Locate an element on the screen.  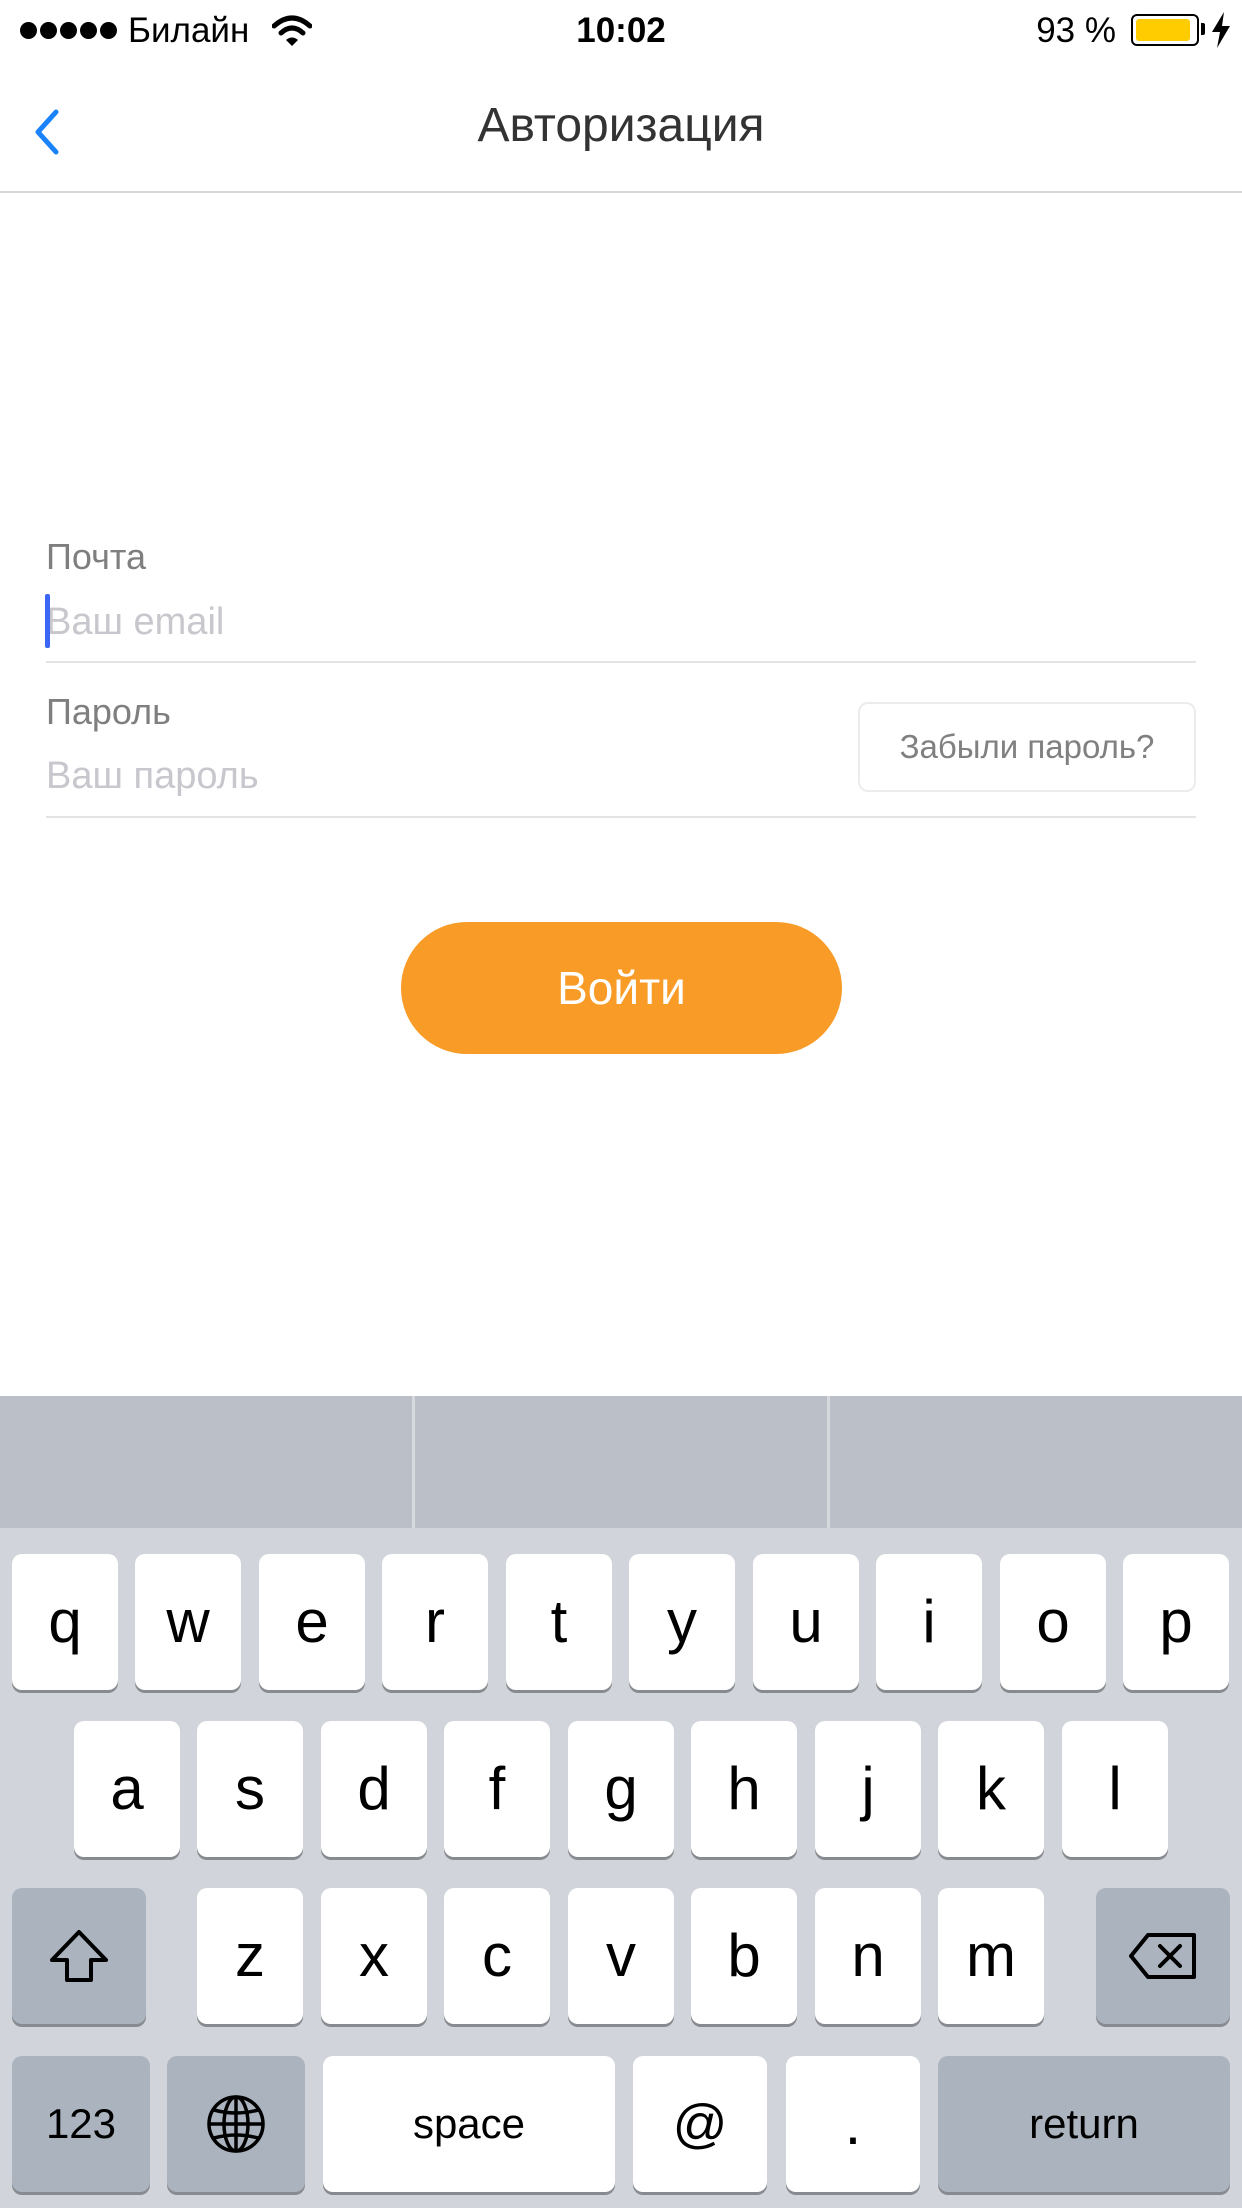
login-button: Войти is located at coordinates (621, 988).